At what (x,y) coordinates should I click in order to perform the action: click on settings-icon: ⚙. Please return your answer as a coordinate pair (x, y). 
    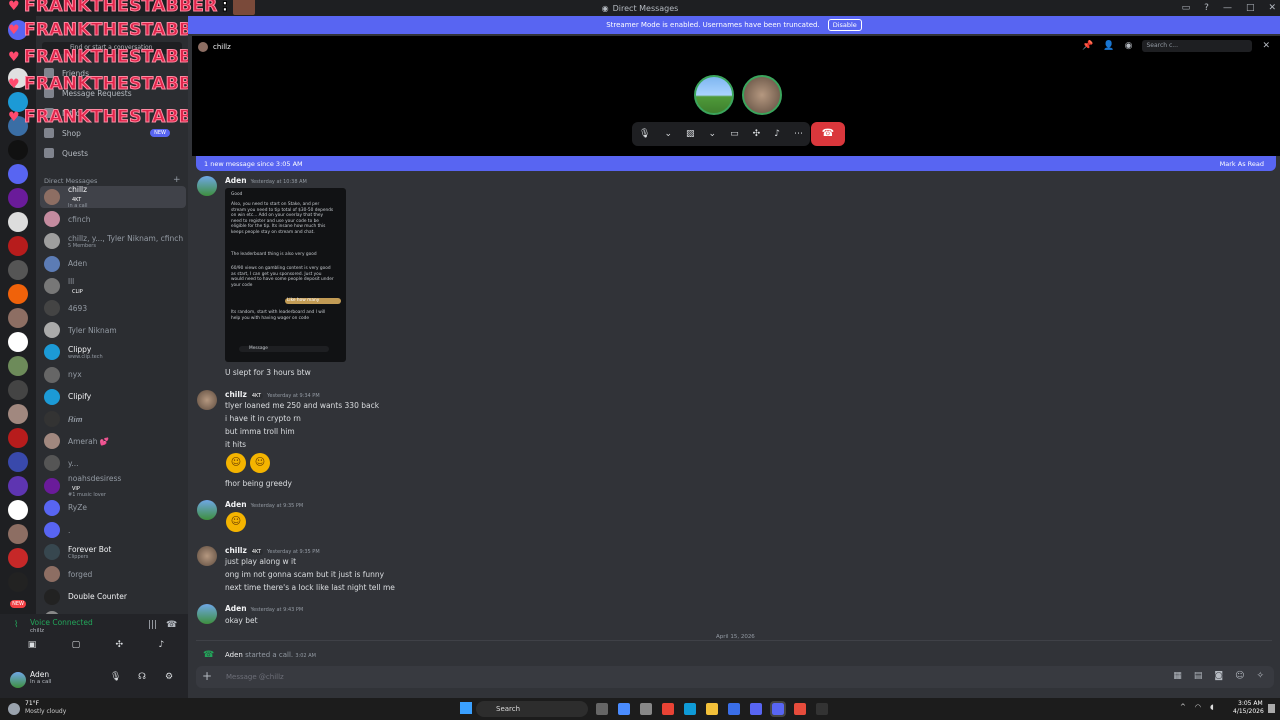
    Looking at the image, I should click on (169, 677).